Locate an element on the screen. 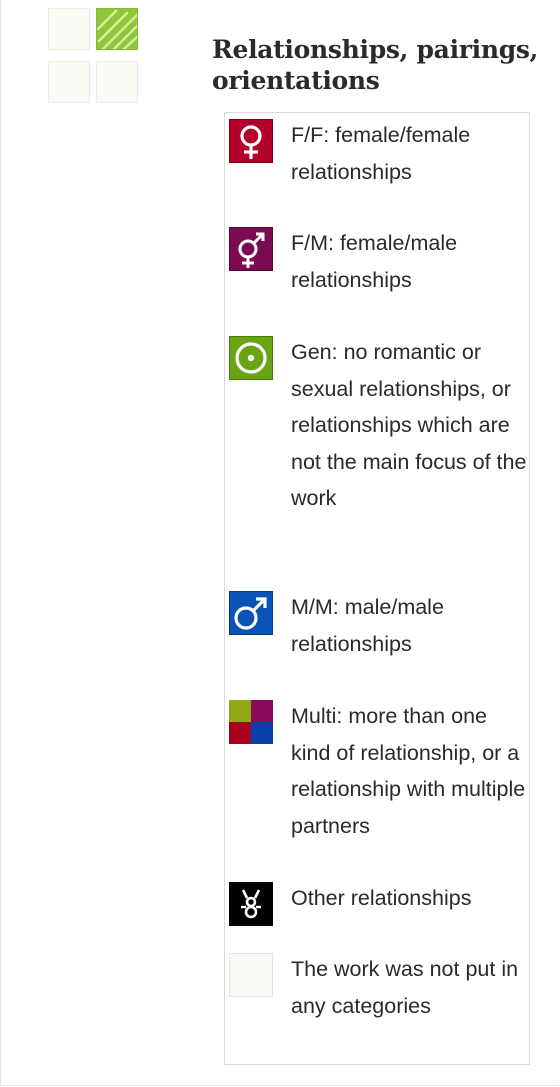  section-title: Relationships, pairings, orientations is located at coordinates (375, 65).